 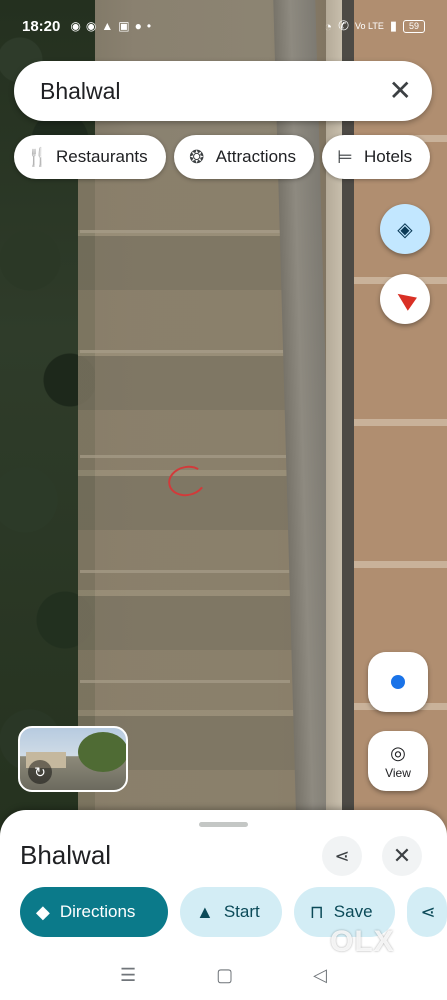 I want to click on compass-button, so click(x=405, y=299).